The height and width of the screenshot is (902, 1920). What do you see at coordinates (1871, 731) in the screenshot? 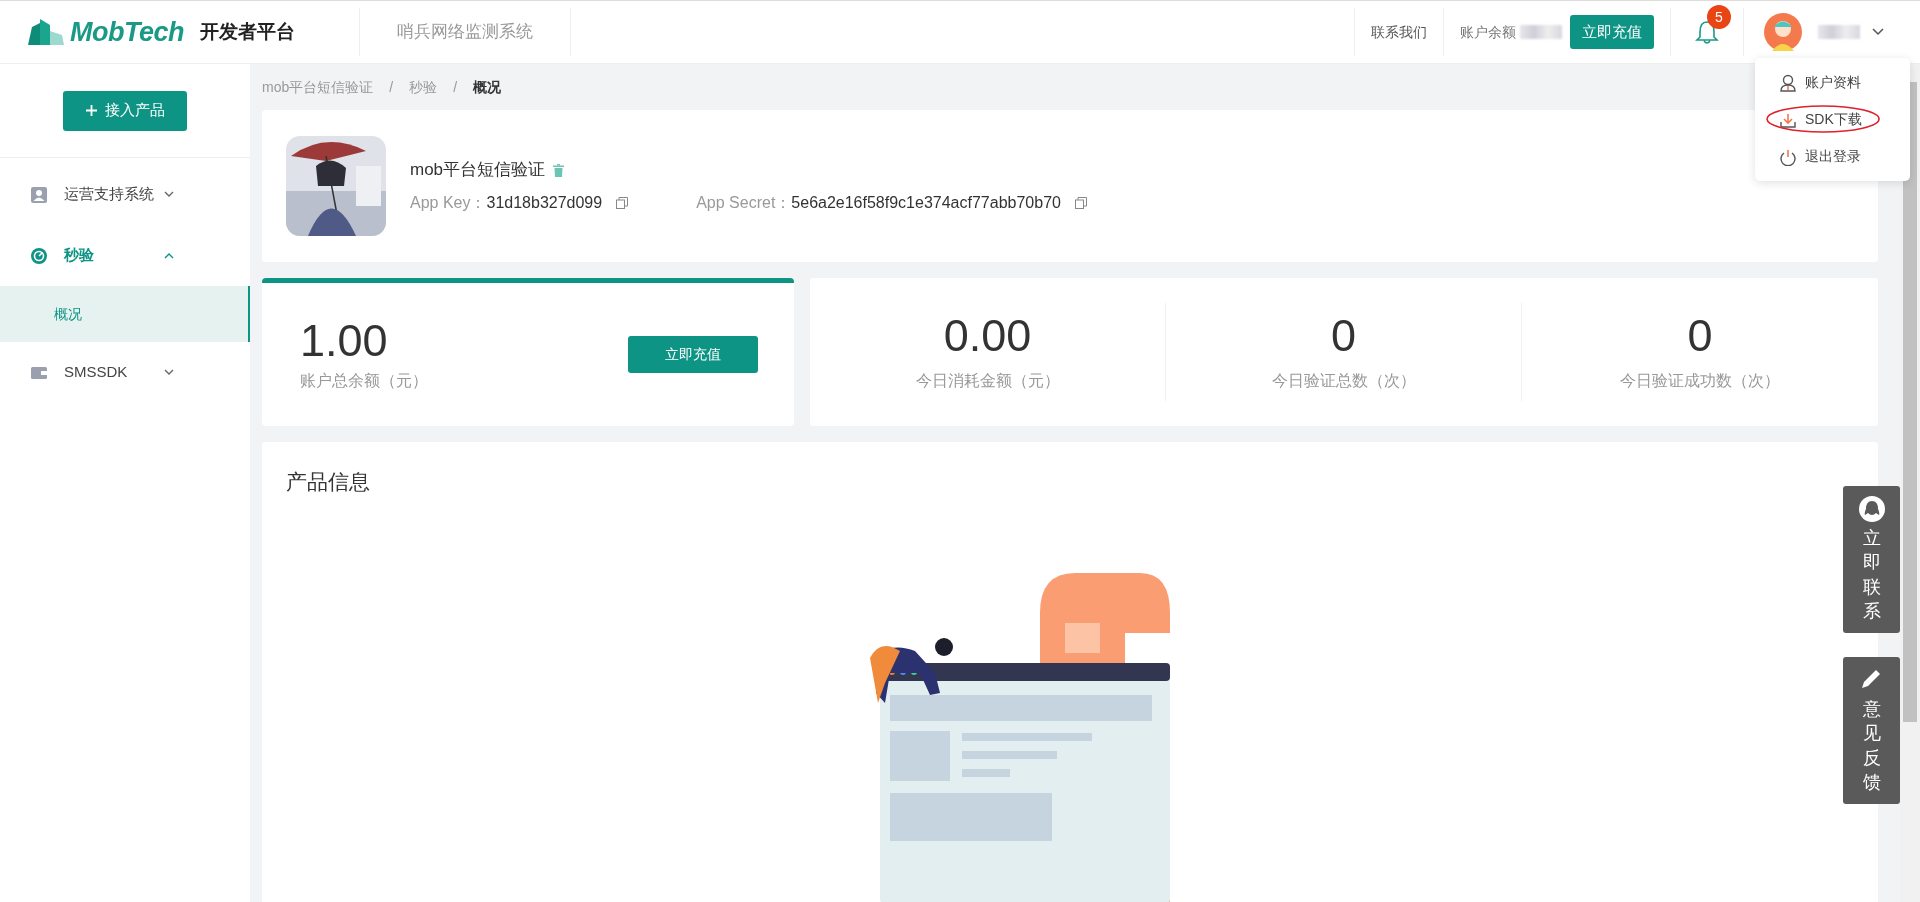
I see `feedback-button: 意见反馈` at bounding box center [1871, 731].